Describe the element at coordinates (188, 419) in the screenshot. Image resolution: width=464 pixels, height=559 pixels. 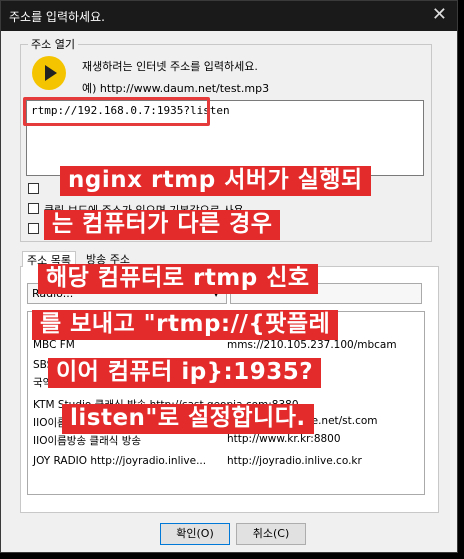
I see `overlay-caption-line: listen"로 설정합니다.` at that location.